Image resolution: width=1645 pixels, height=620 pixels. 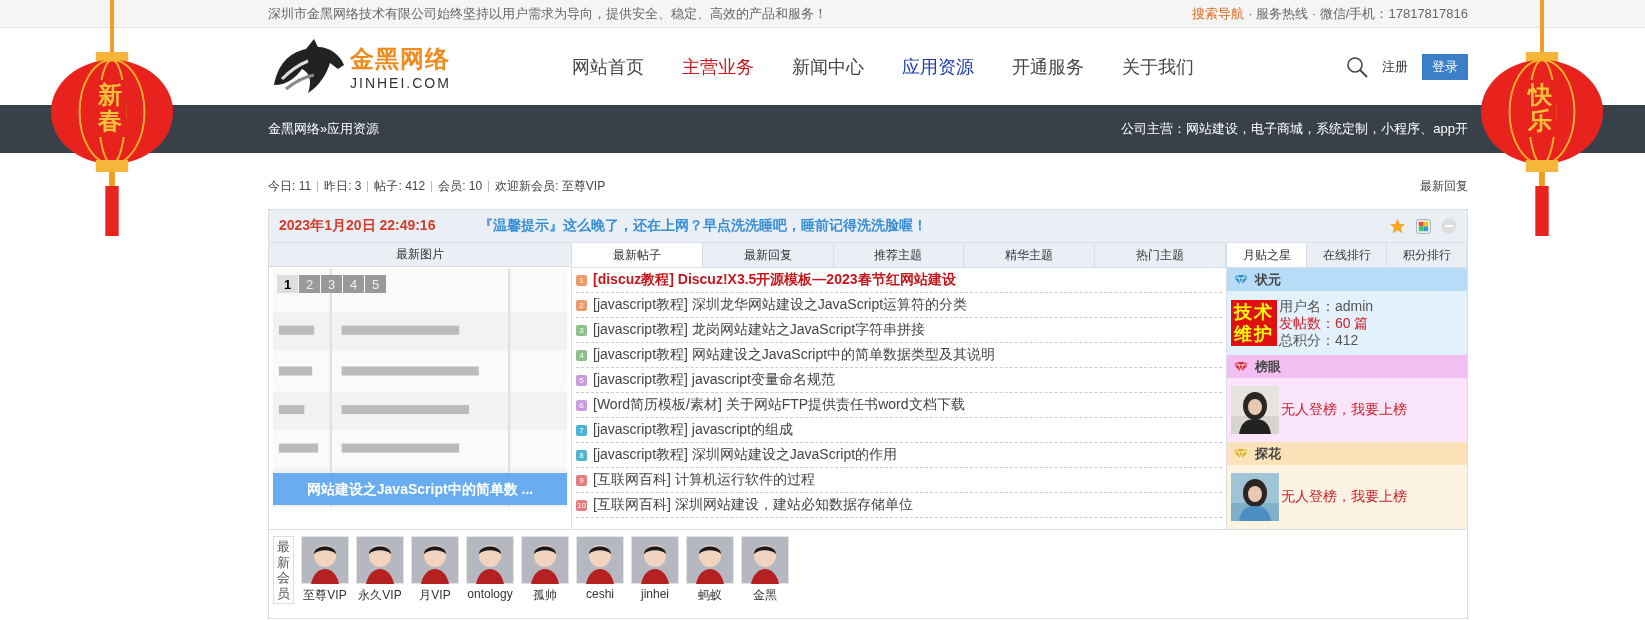 I want to click on breadcrumb: 金黑网络»应用资源, so click(x=324, y=129).